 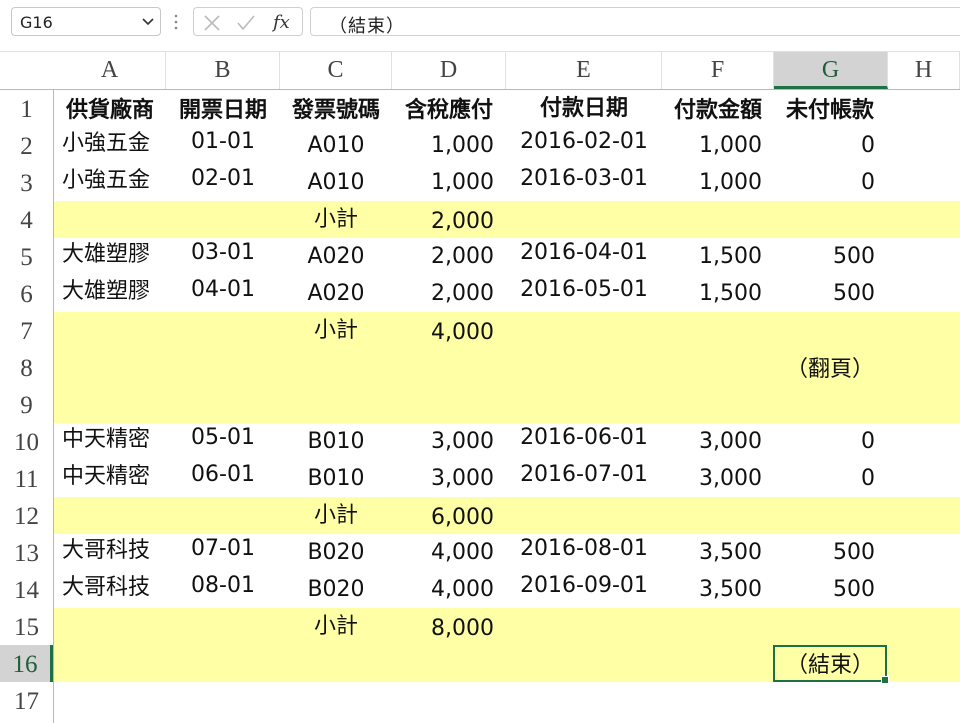 I want to click on header-pay-date: 付款日期, so click(x=584, y=108).